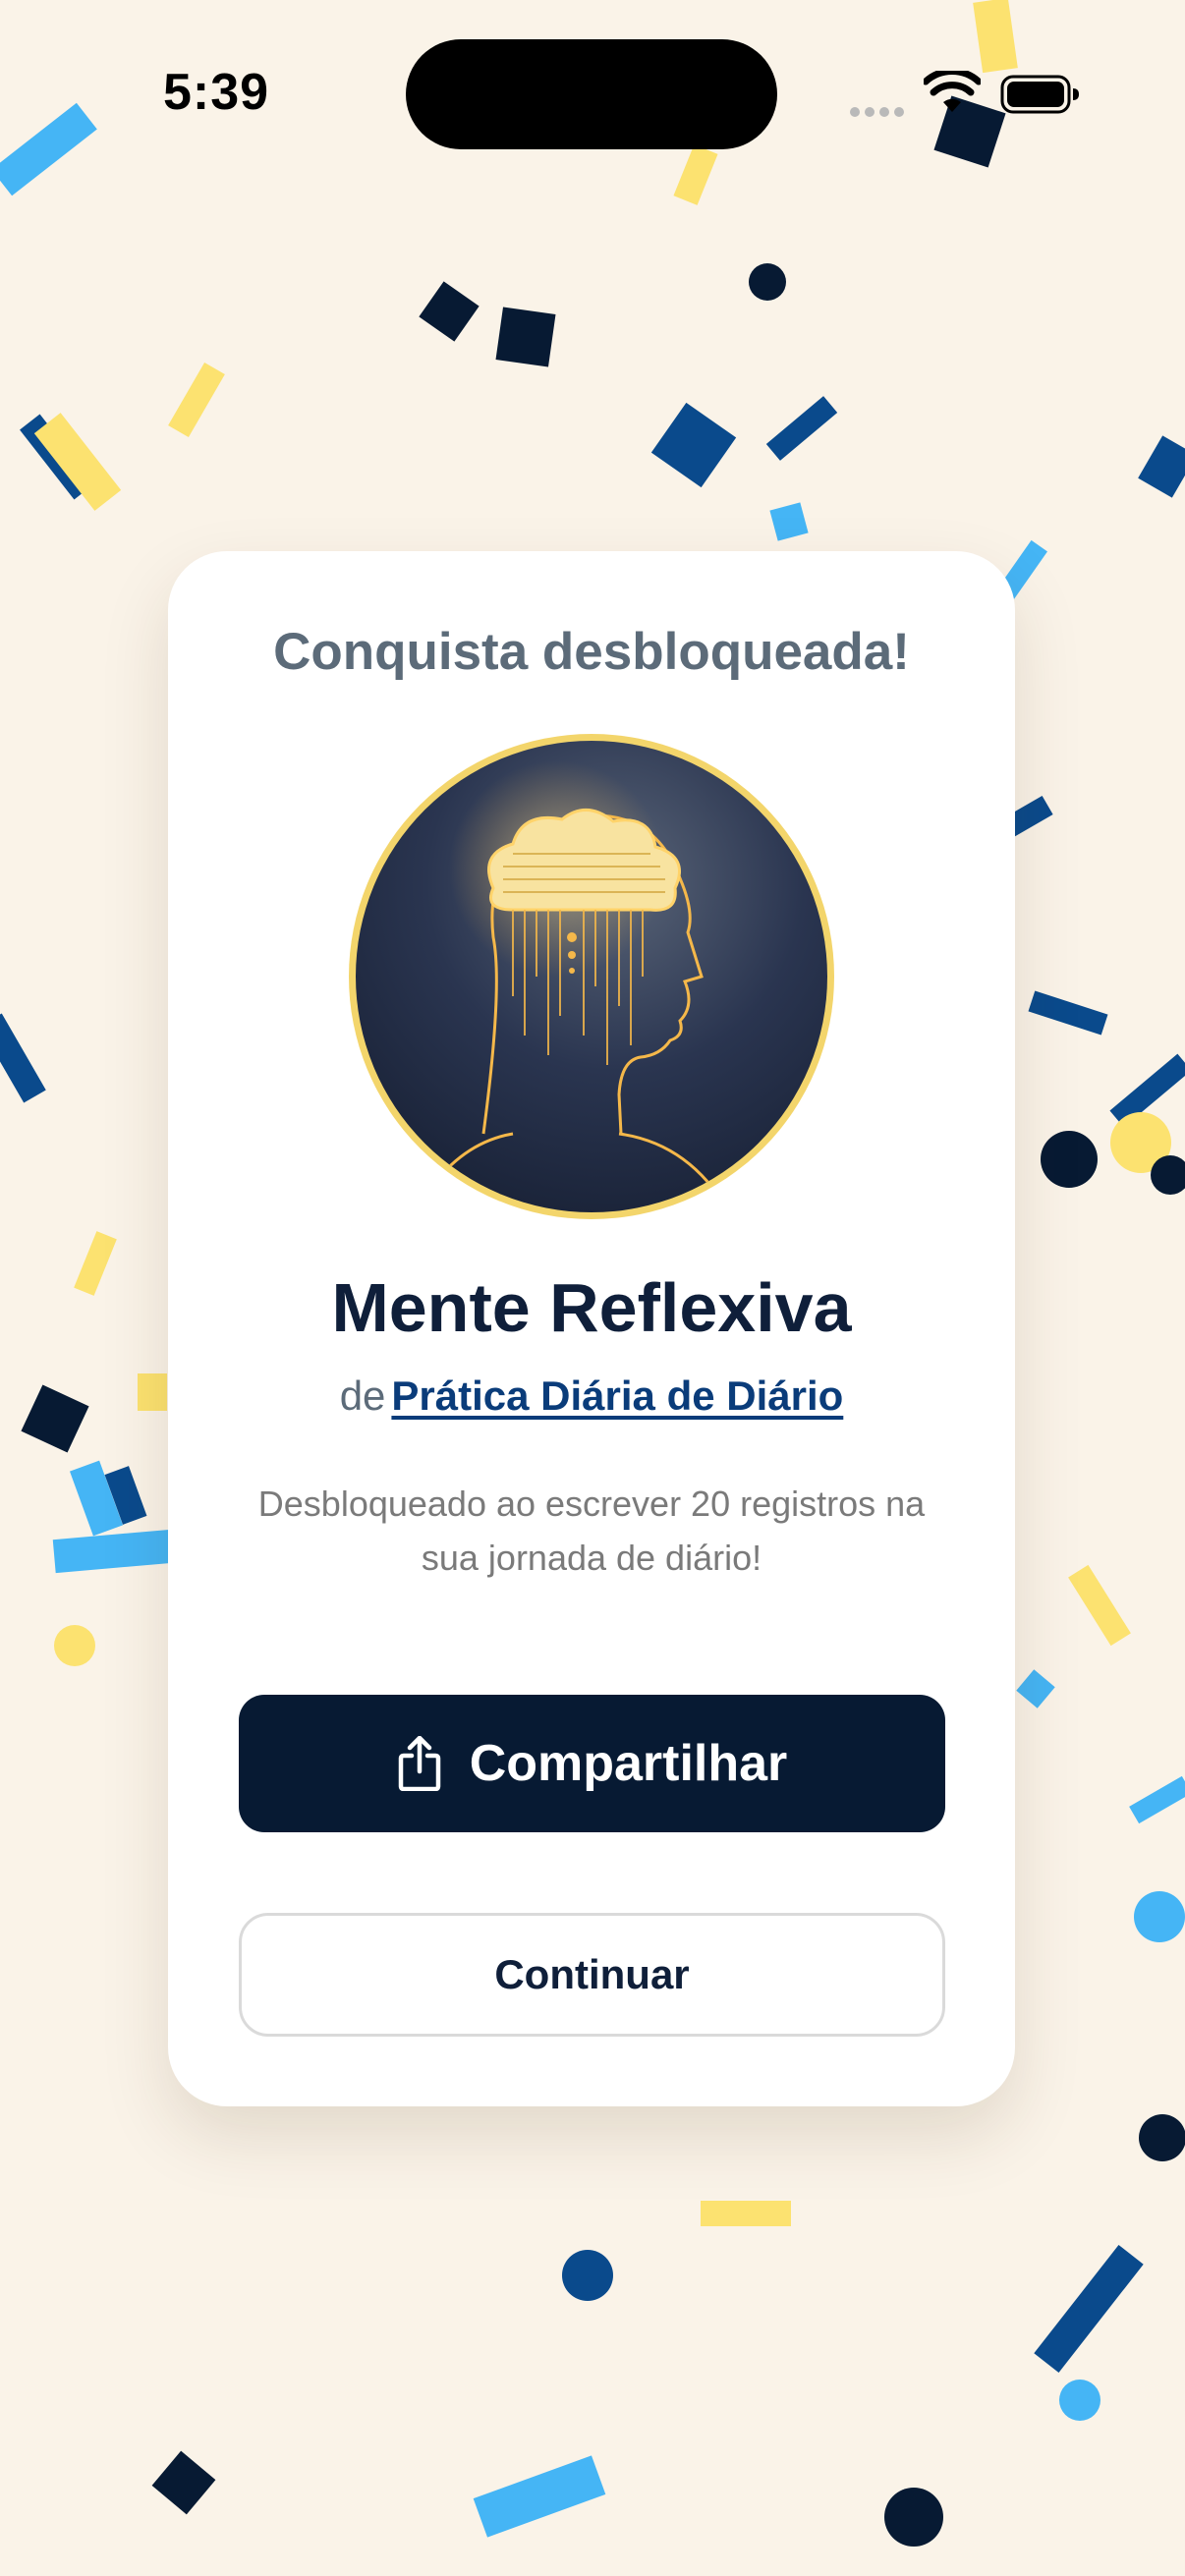  I want to click on badge-image, so click(592, 976).